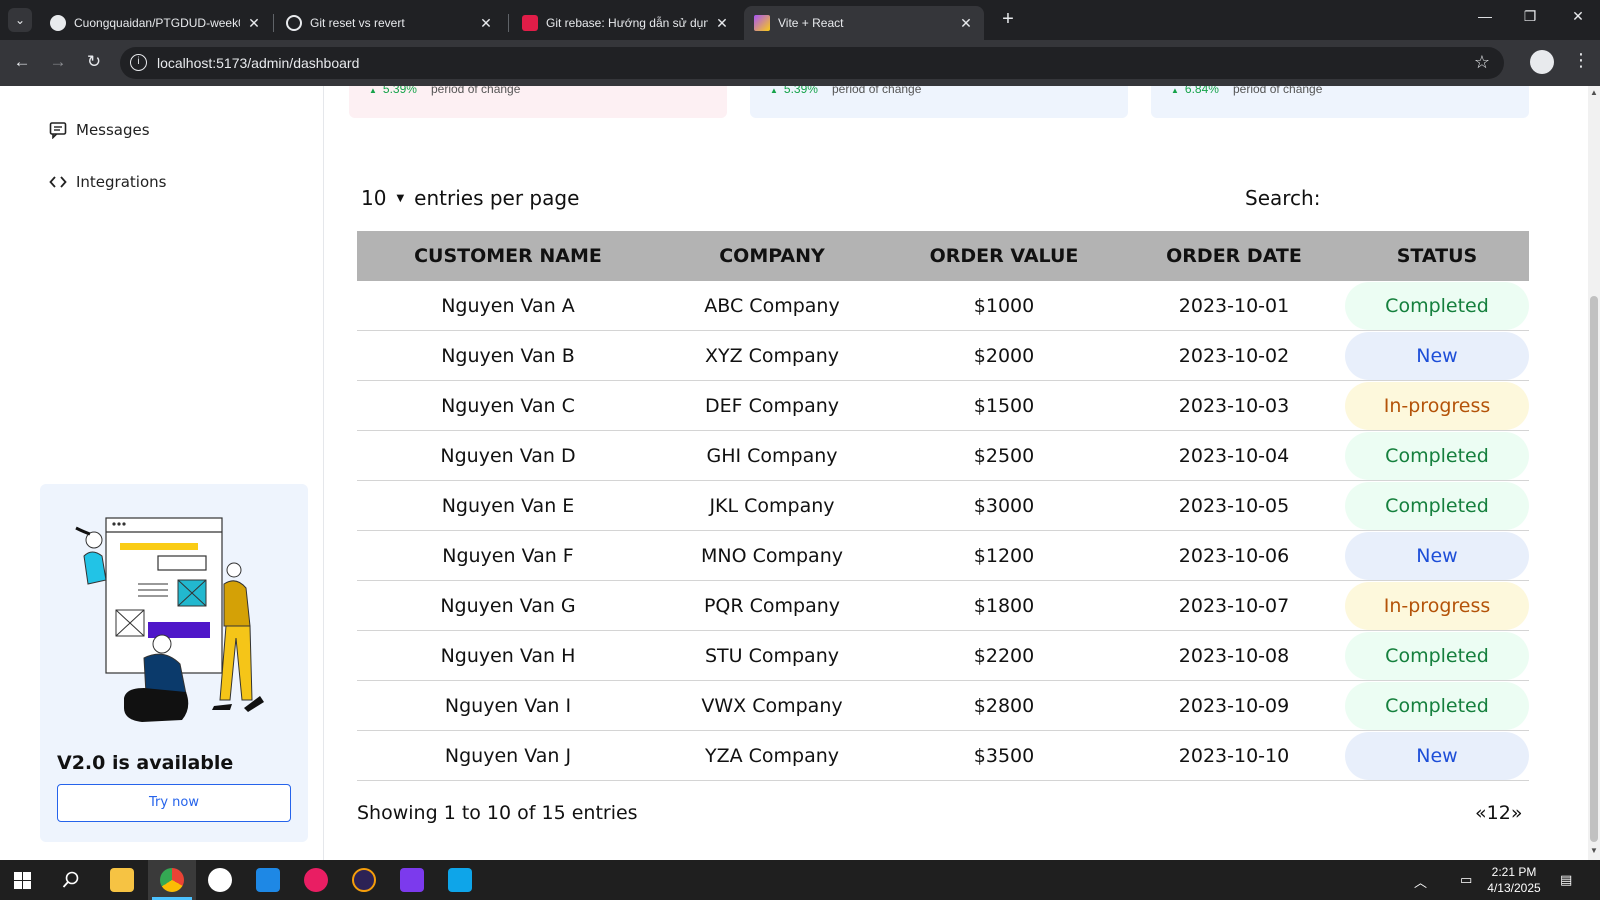 This screenshot has height=900, width=1600. What do you see at coordinates (1594, 569) in the screenshot?
I see `scrollbar-thumb` at bounding box center [1594, 569].